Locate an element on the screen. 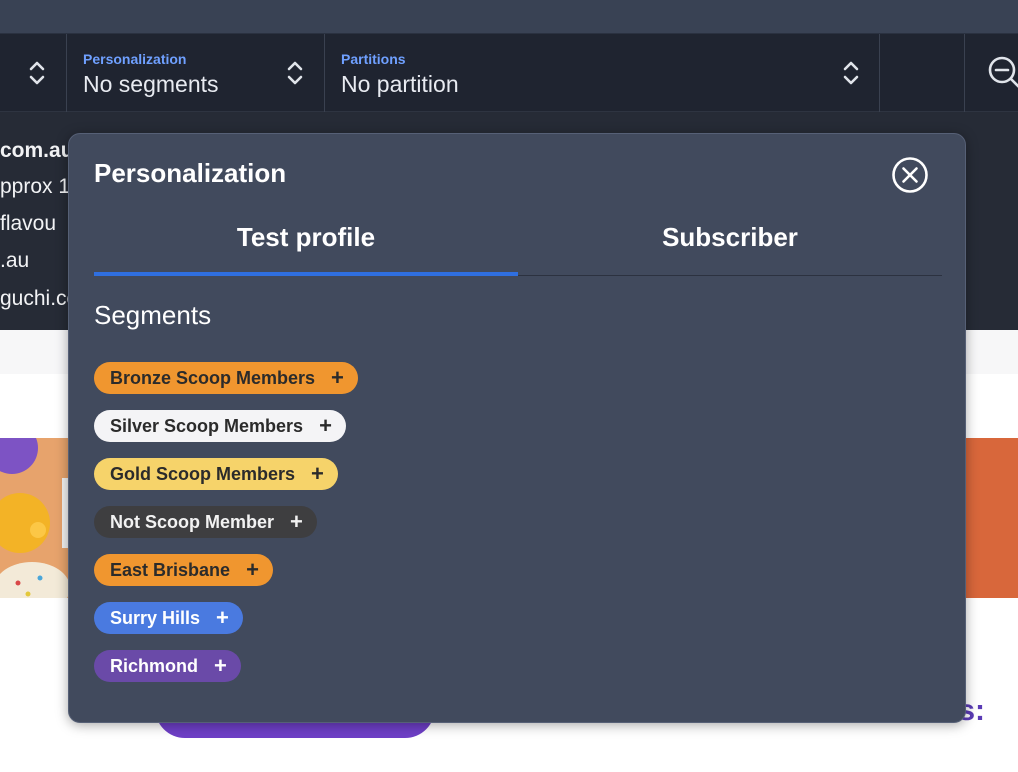  top-strip is located at coordinates (509, 17).